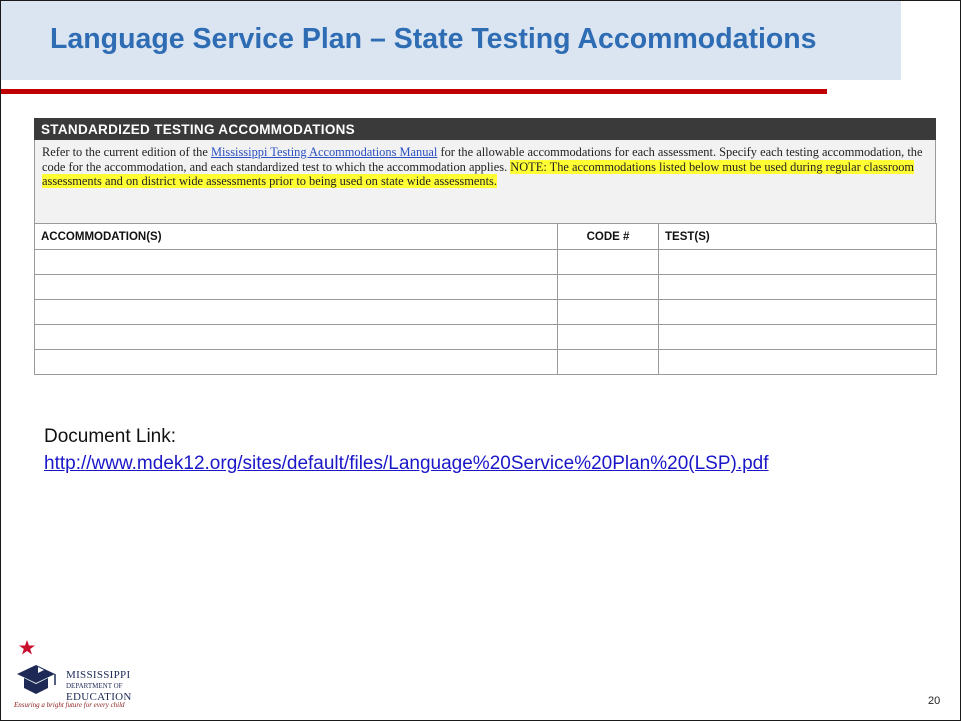 This screenshot has width=961, height=721. I want to click on logo-tagline: Ensuring a bright future for every child, so click(69, 705).